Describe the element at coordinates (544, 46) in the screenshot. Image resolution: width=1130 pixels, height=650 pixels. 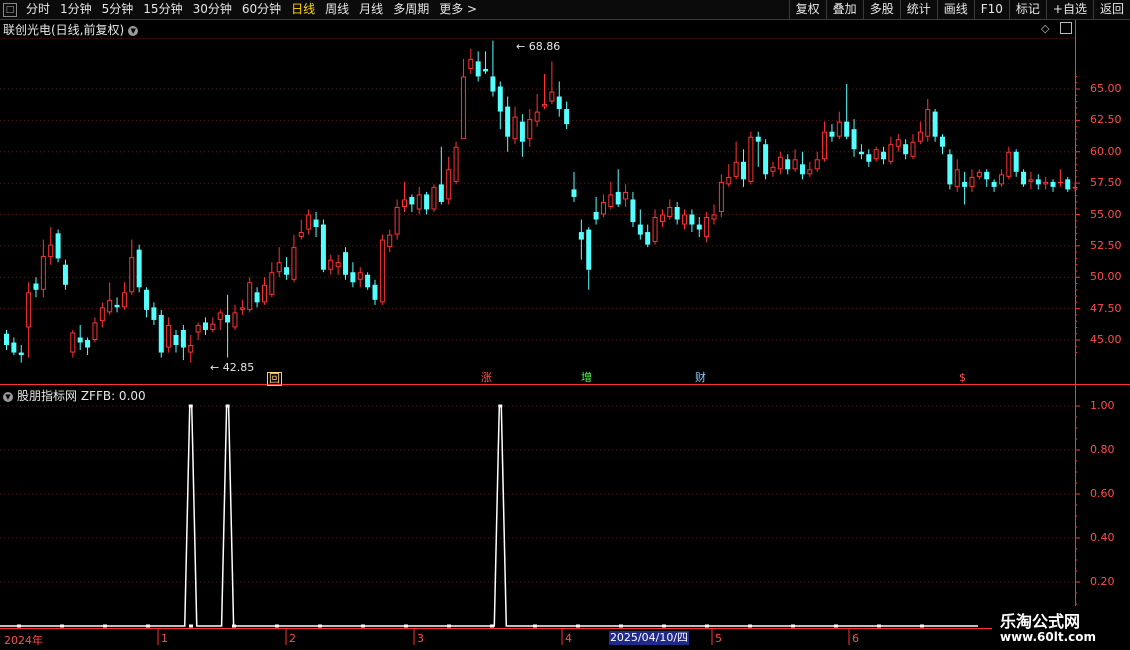
I see `high-price-value: 68.86` at that location.